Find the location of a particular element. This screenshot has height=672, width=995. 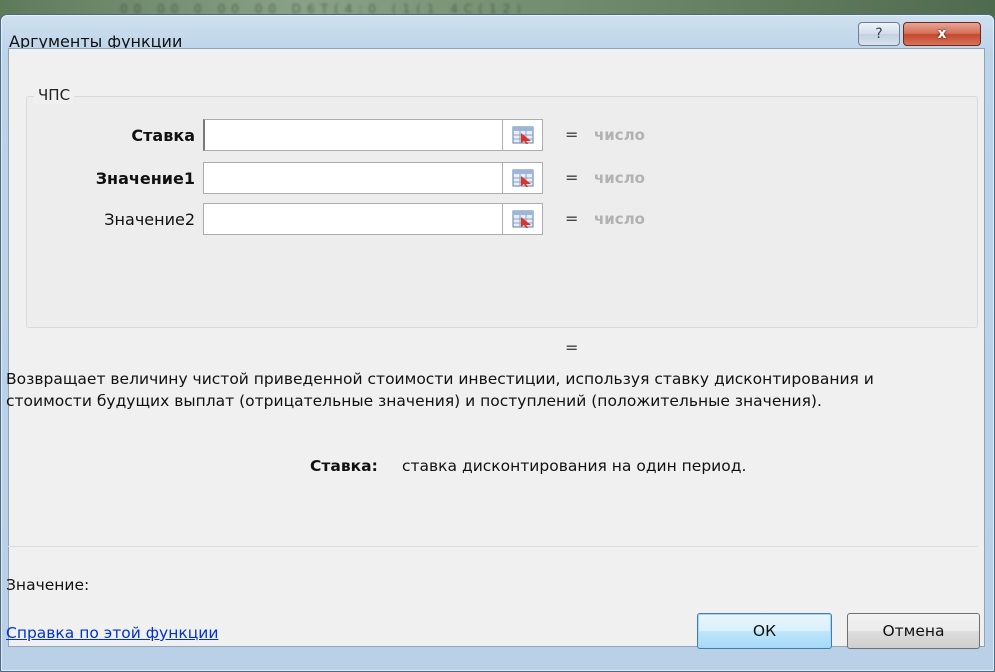

function-name: ЧПС is located at coordinates (54, 95).